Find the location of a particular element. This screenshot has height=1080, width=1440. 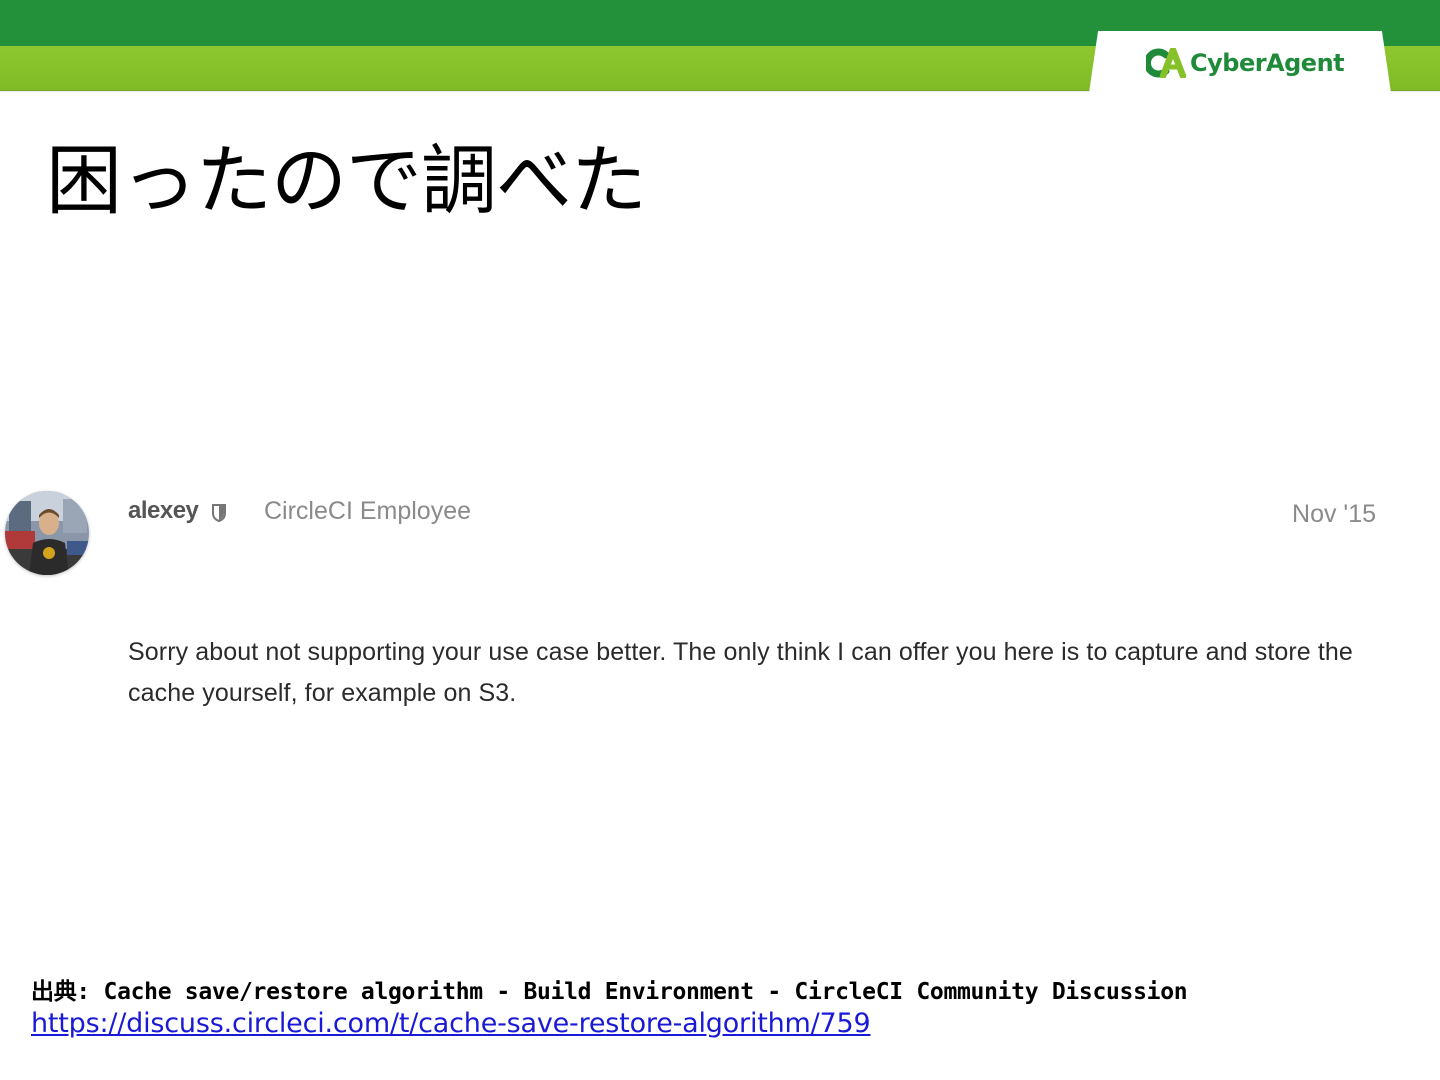

user-avatar is located at coordinates (47, 533).